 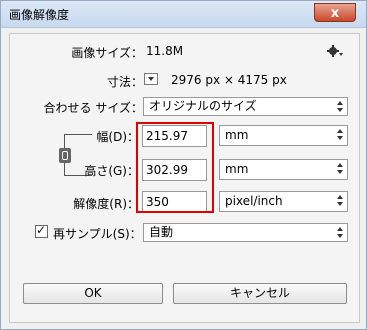 I want to click on height-label: 高さ(G)：, so click(x=111, y=171).